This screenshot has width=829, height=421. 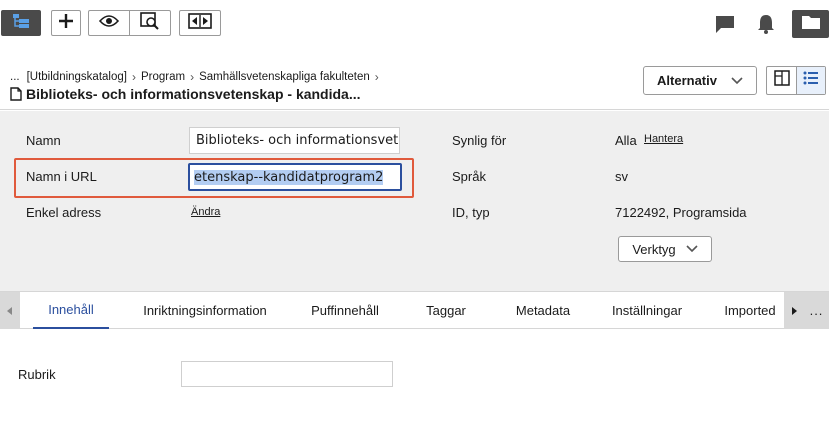 I want to click on compare-button, so click(x=200, y=23).